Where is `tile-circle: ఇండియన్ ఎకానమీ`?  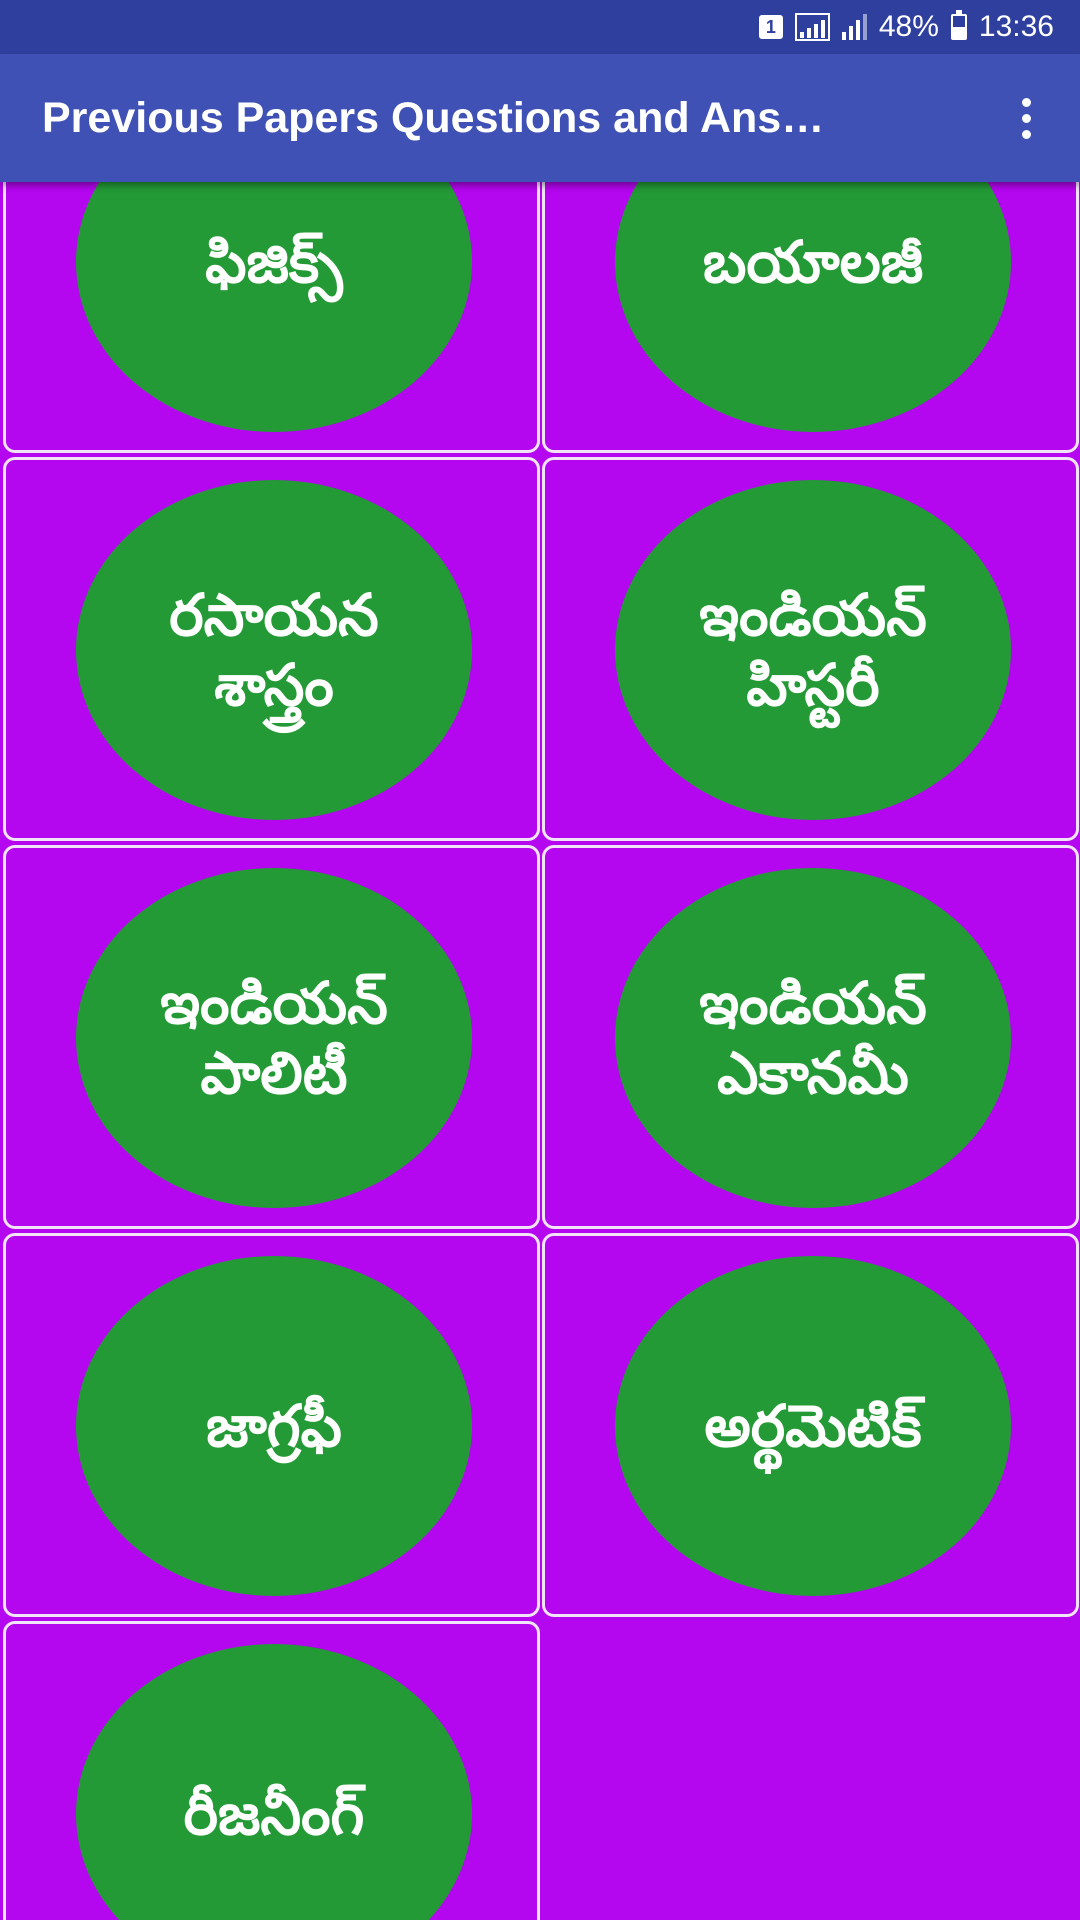
tile-circle: ఇండియన్ ఎకానమీ is located at coordinates (813, 1038).